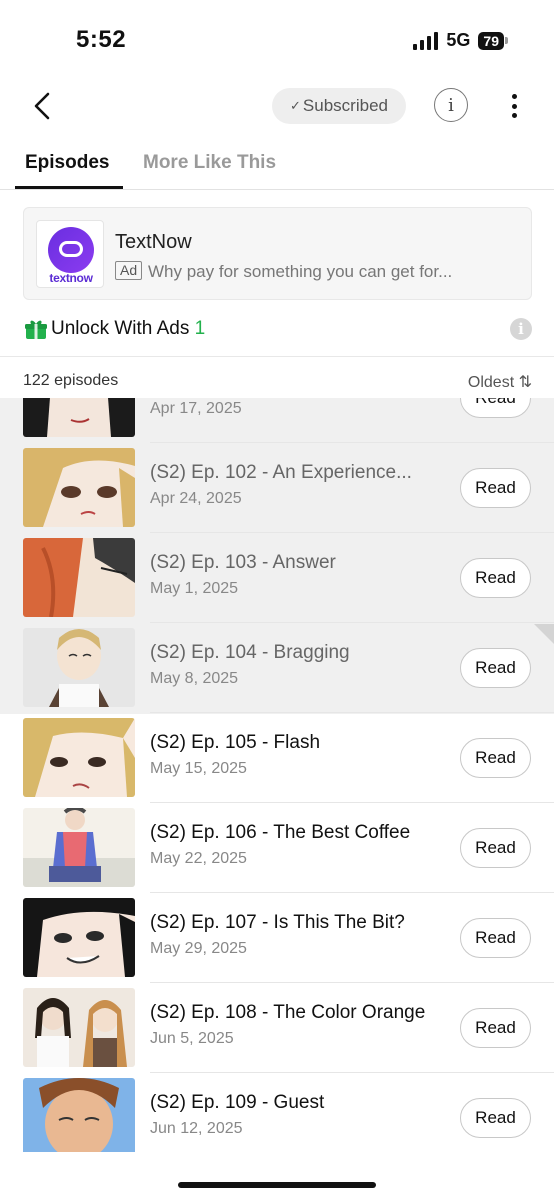 This screenshot has width=554, height=1200. I want to click on unlock-with-ads-row: Unlock With Ads 1 i, so click(277, 330).